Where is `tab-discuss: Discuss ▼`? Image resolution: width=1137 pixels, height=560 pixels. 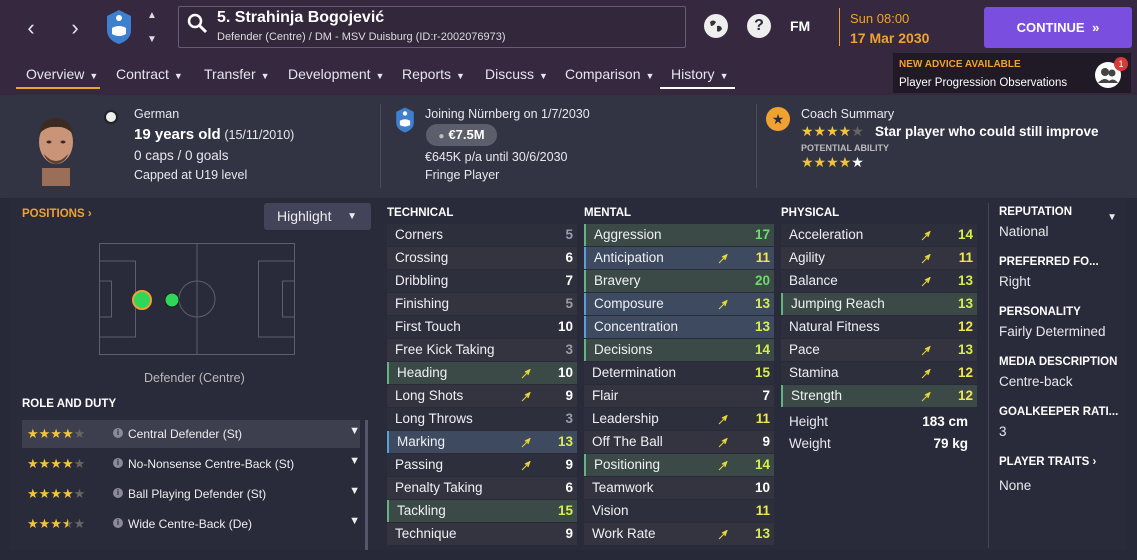
tab-discuss: Discuss ▼ is located at coordinates (516, 74).